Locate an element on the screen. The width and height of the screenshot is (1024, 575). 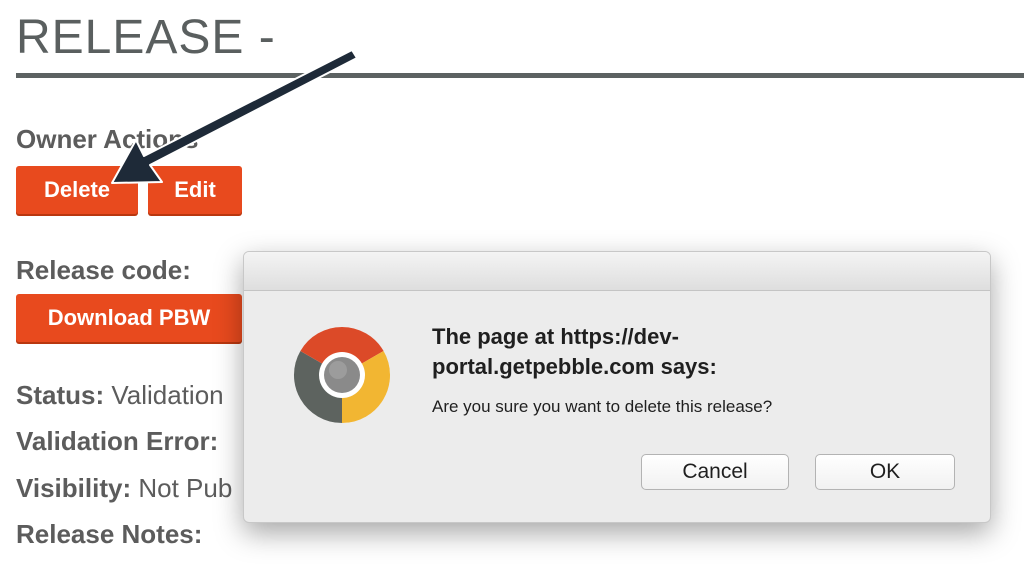
dialog-heading-line2: portal.getpebble.com says: is located at coordinates (574, 366).